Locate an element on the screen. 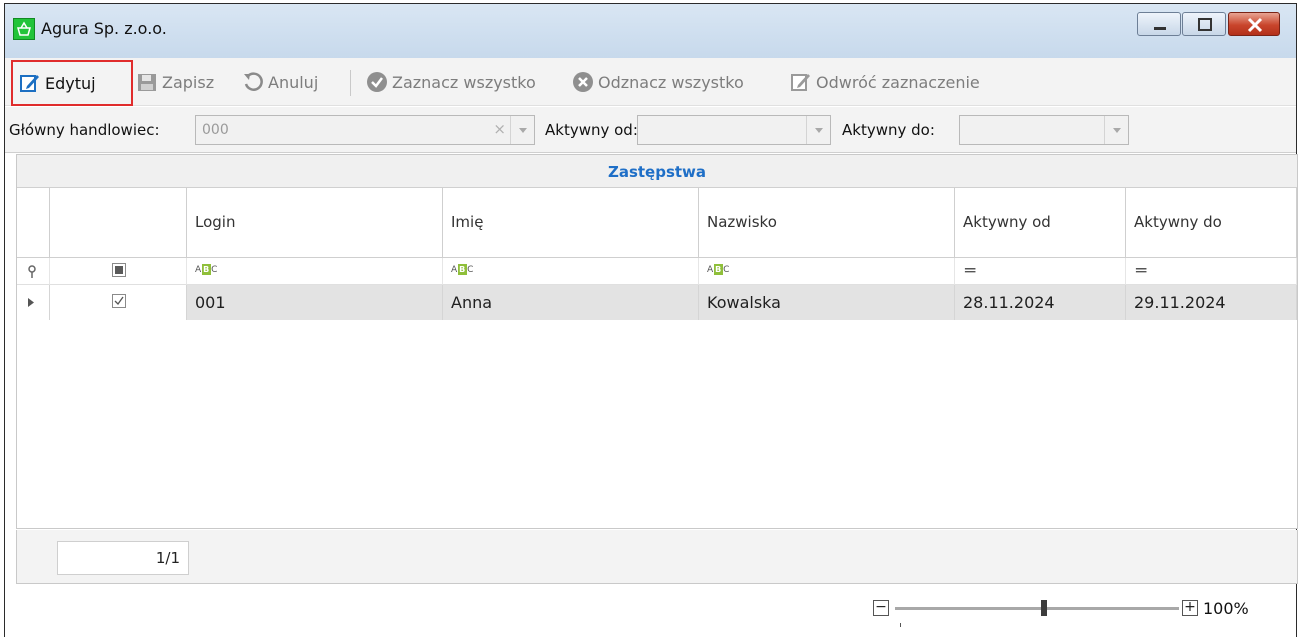 This screenshot has height=639, width=1301. filter-checkbox is located at coordinates (119, 270).